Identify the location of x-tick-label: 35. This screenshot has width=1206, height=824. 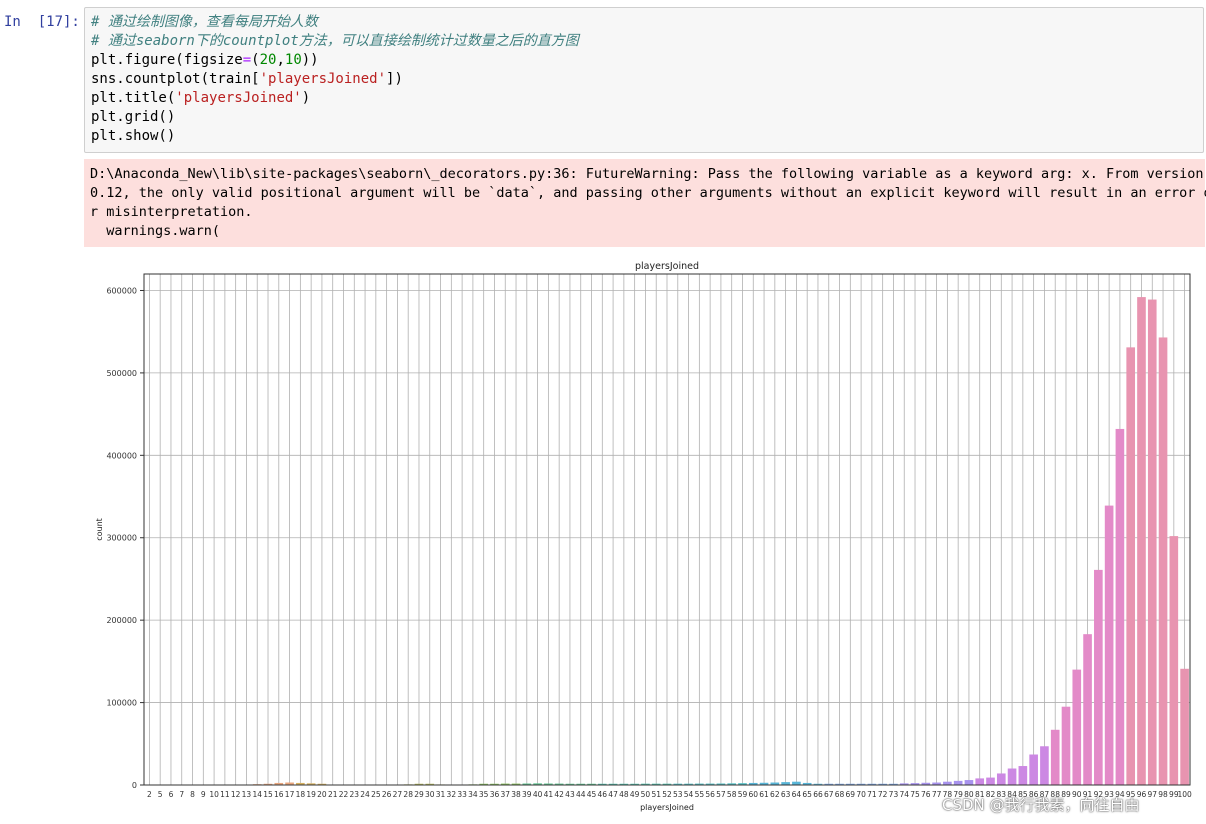
(484, 794).